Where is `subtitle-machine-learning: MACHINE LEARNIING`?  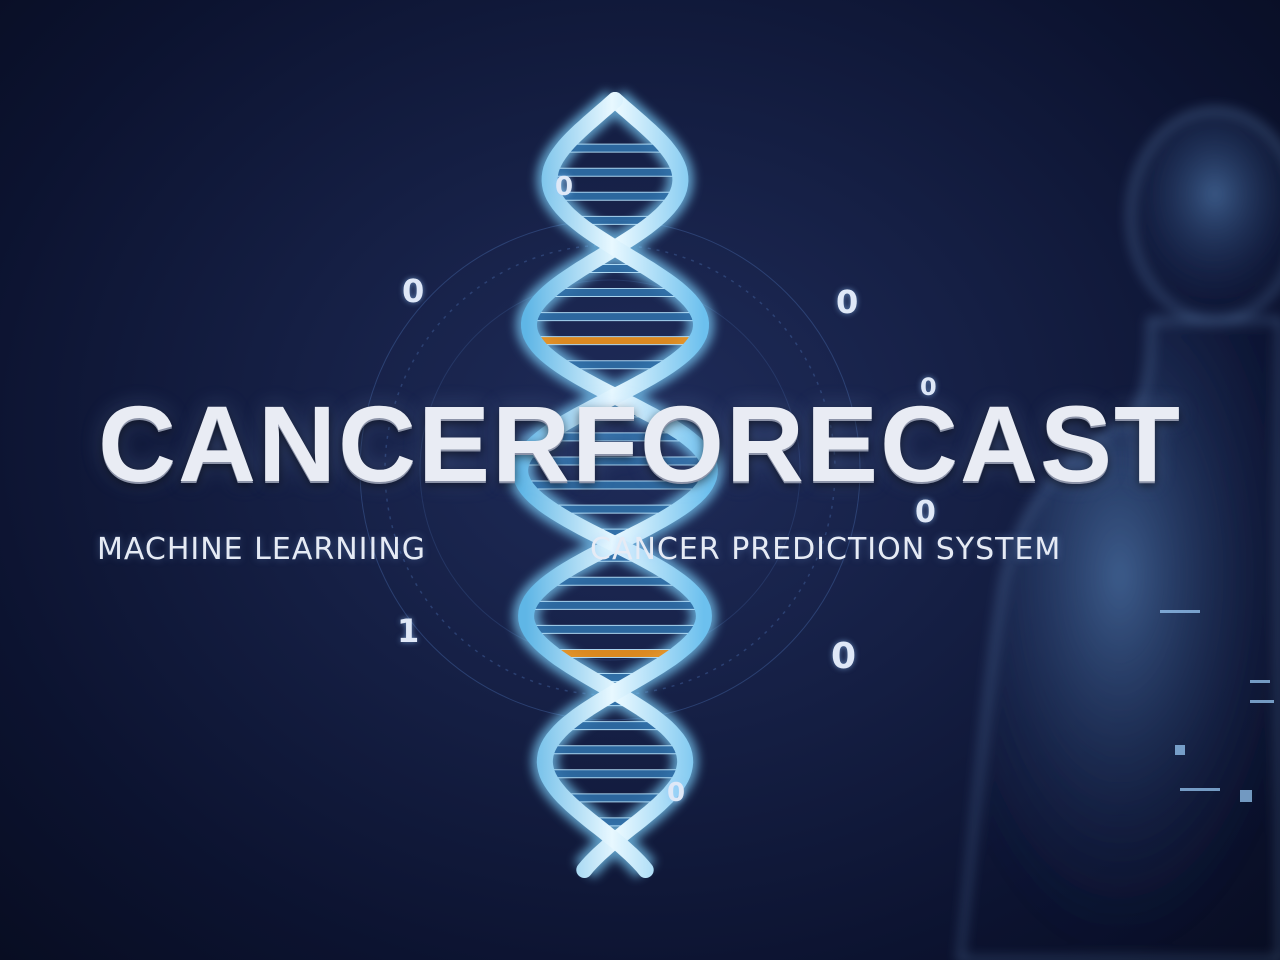 subtitle-machine-learning: MACHINE LEARNIING is located at coordinates (262, 549).